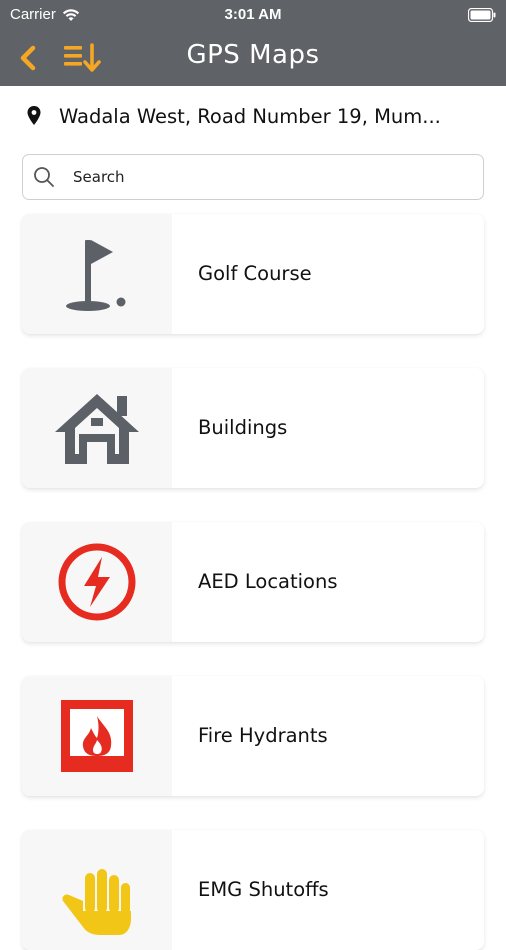  I want to click on battery-icon, so click(482, 15).